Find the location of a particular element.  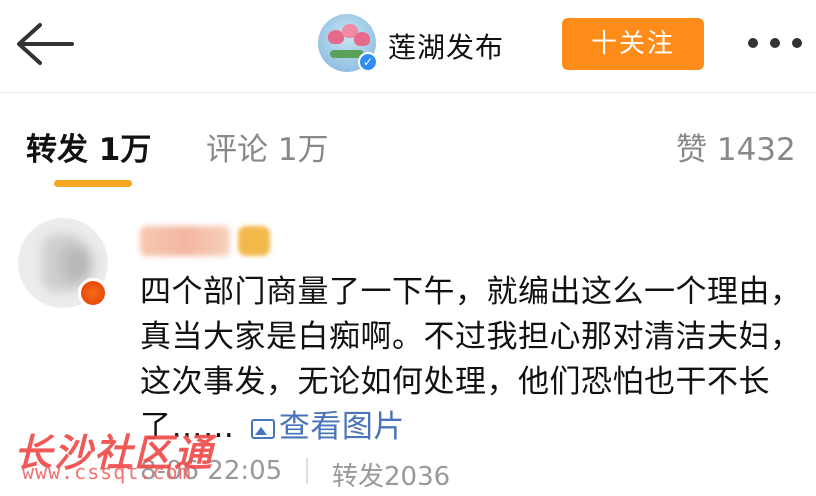

meta-separator is located at coordinates (307, 471).